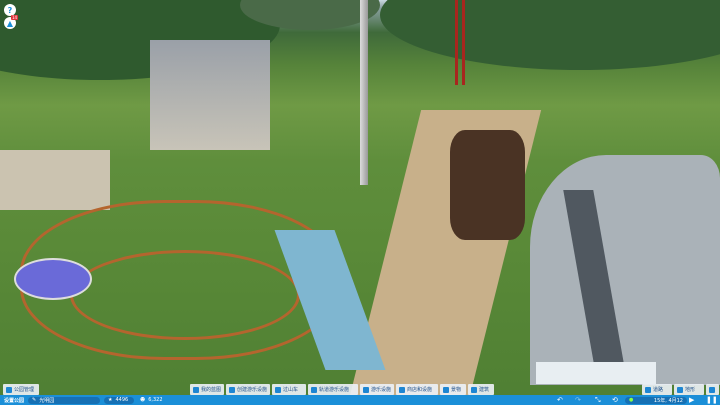  I want to click on redo-icon: ↷, so click(578, 400).